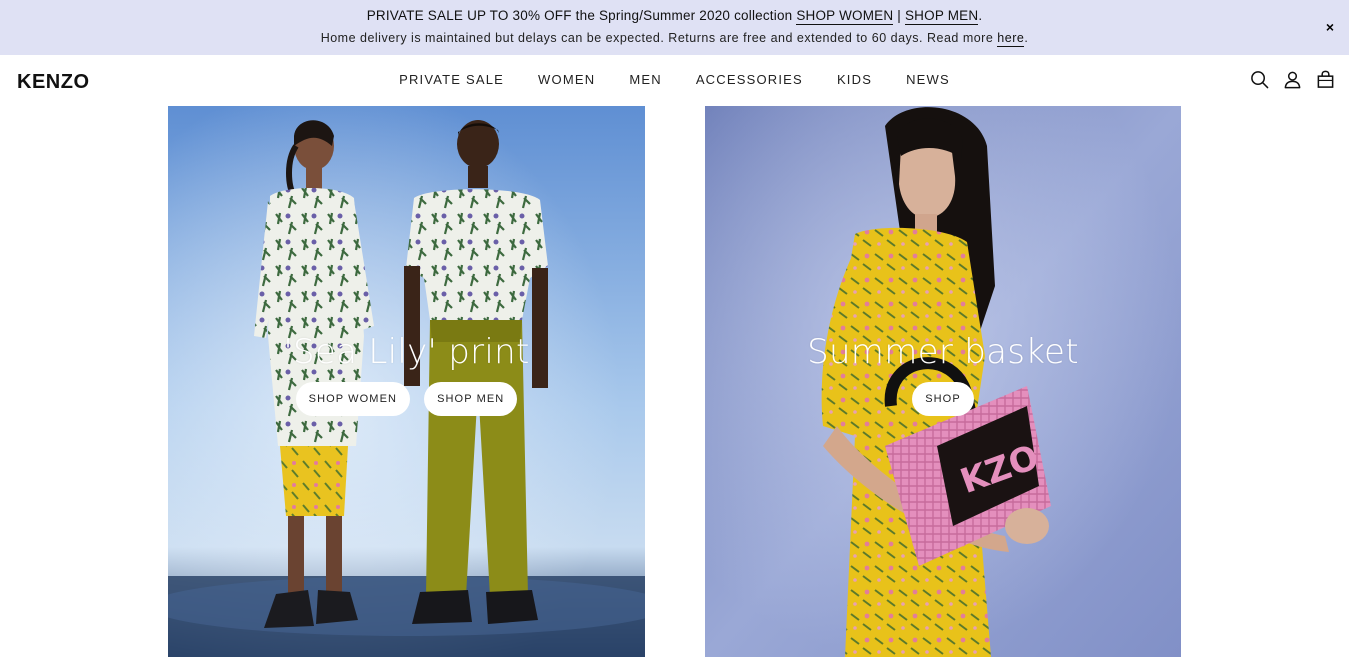 The width and height of the screenshot is (1349, 657). Describe the element at coordinates (928, 79) in the screenshot. I see `nav-news: NEWS` at that location.